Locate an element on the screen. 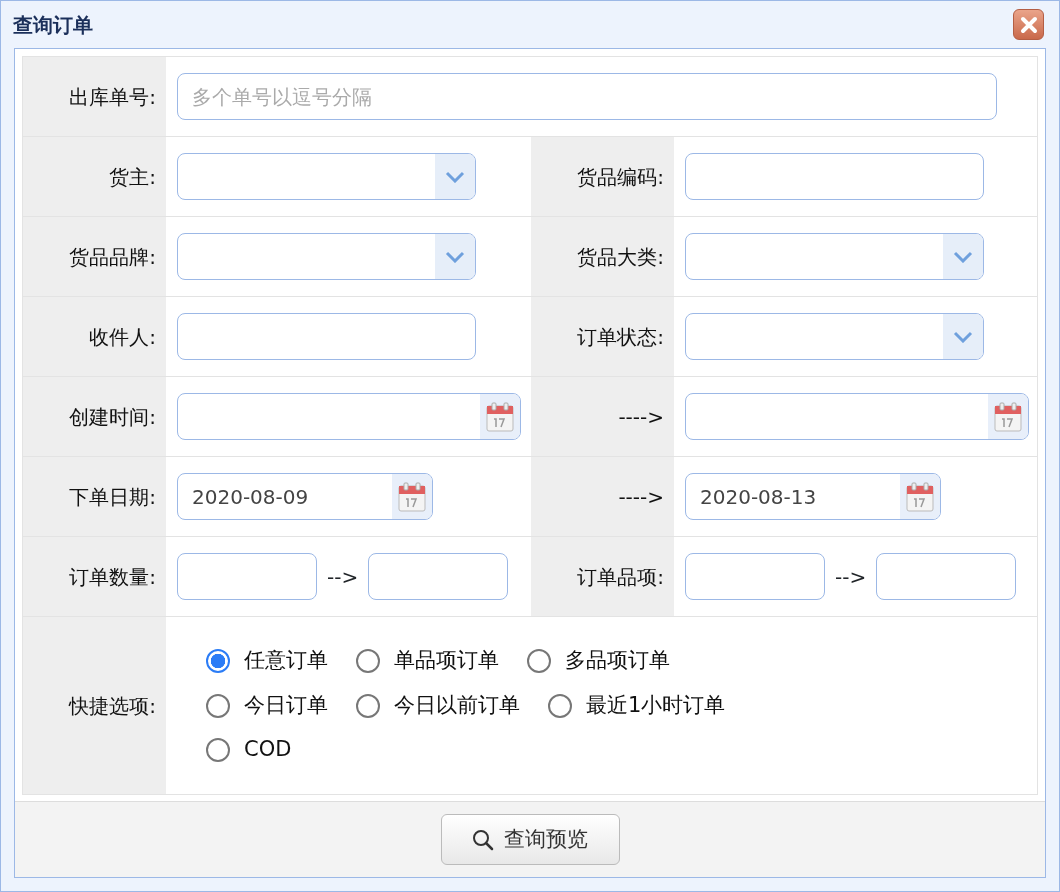  date-field: 2020-08-09 is located at coordinates (305, 496).